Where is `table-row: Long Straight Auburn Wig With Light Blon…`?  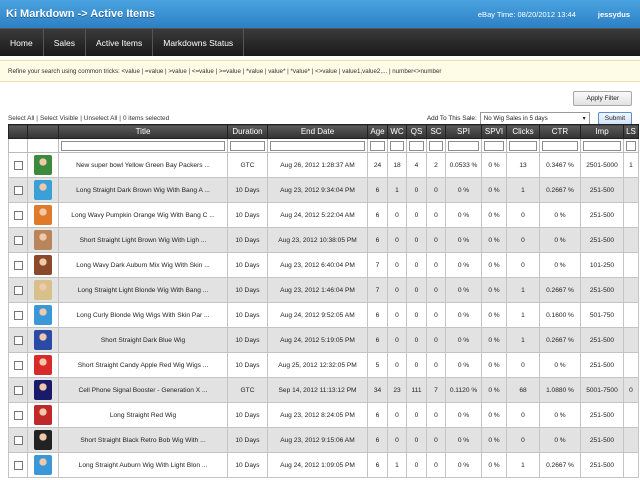
table-row: Long Straight Auburn Wig With Light Blon… is located at coordinates (323, 465).